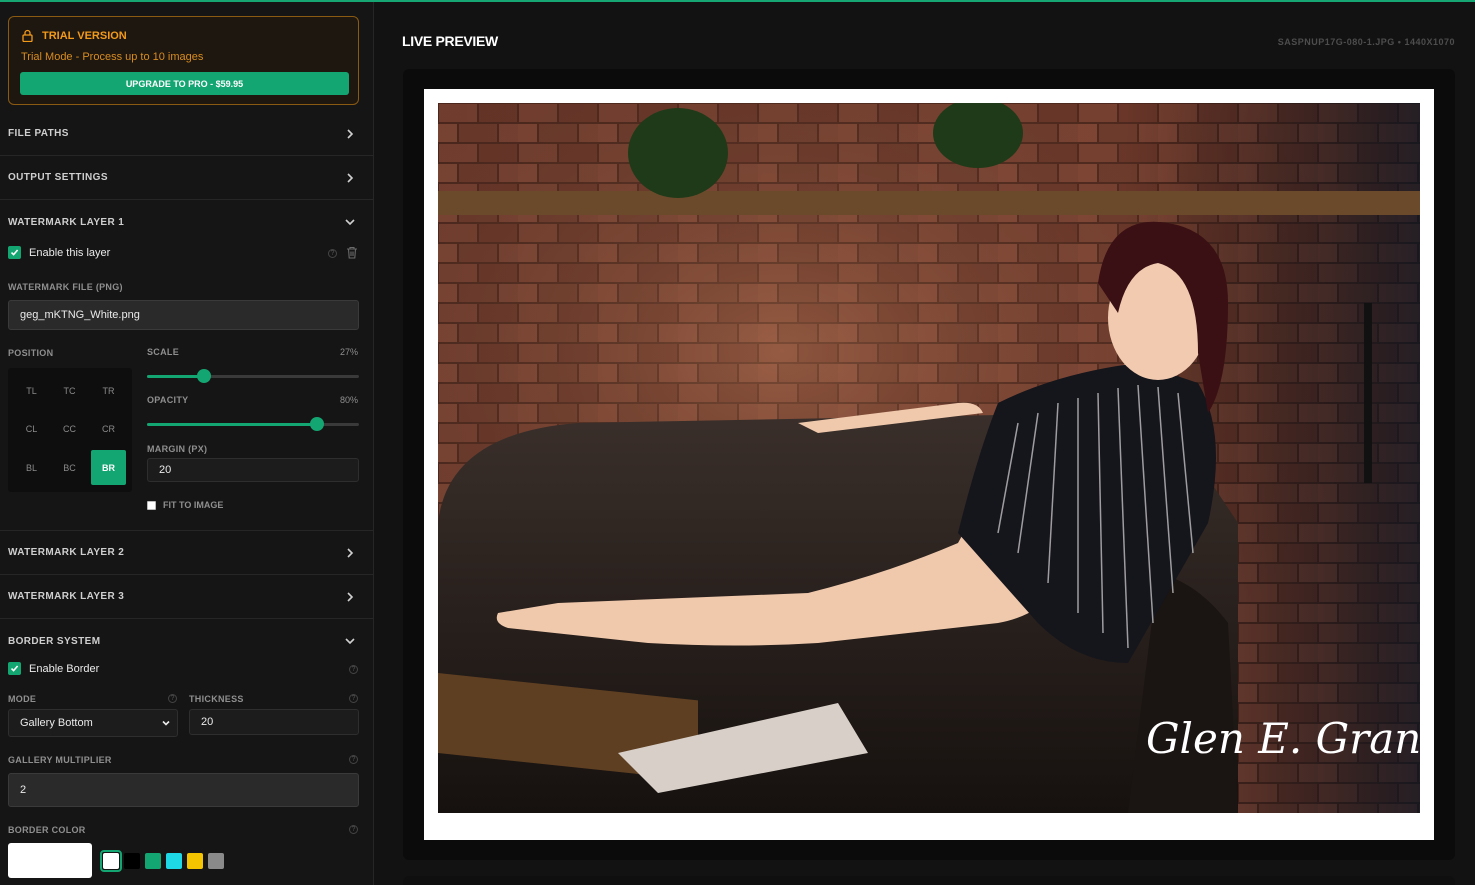 The height and width of the screenshot is (885, 1475). What do you see at coordinates (112, 57) in the screenshot?
I see `trial-subtitle: Trial Mode - Process up to 10 images` at bounding box center [112, 57].